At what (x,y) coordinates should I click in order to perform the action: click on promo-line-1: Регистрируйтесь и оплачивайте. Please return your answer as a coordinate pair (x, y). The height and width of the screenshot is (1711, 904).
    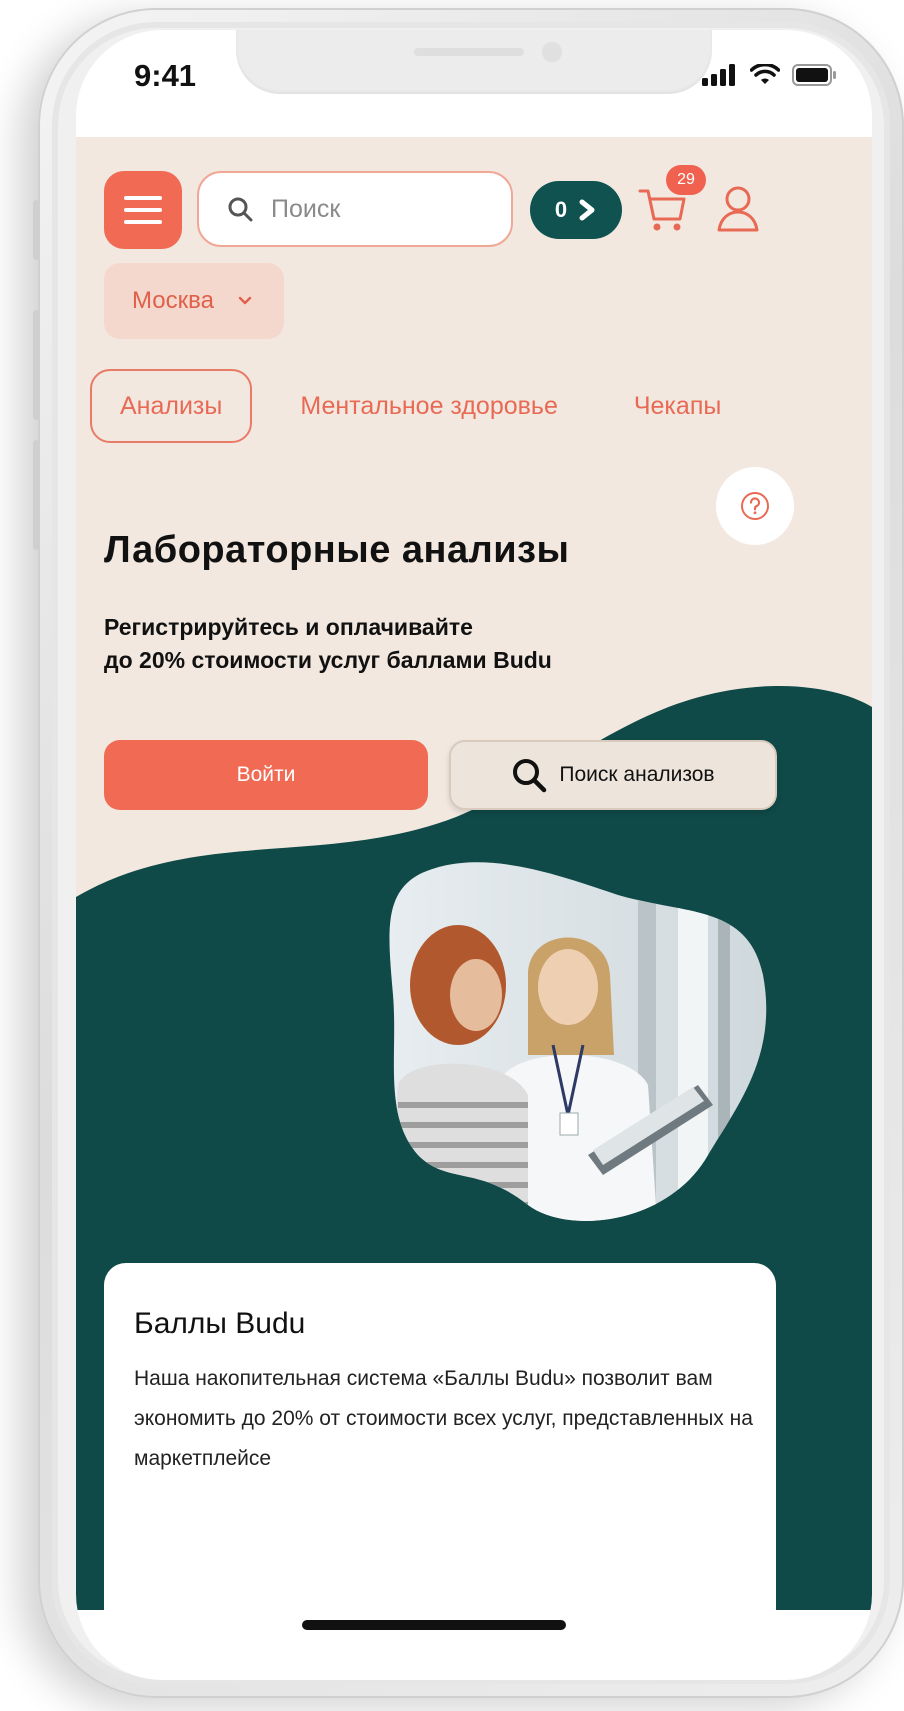
    Looking at the image, I should click on (288, 627).